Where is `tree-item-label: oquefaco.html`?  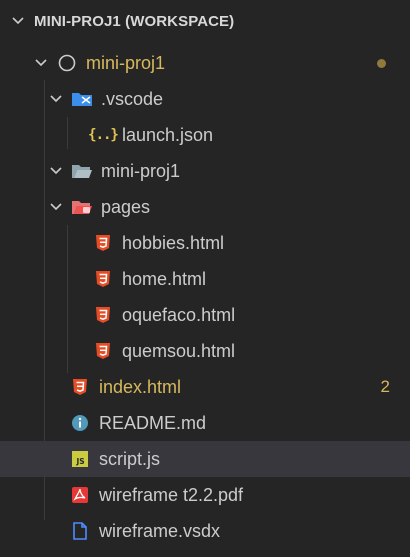 tree-item-label: oquefaco.html is located at coordinates (179, 314).